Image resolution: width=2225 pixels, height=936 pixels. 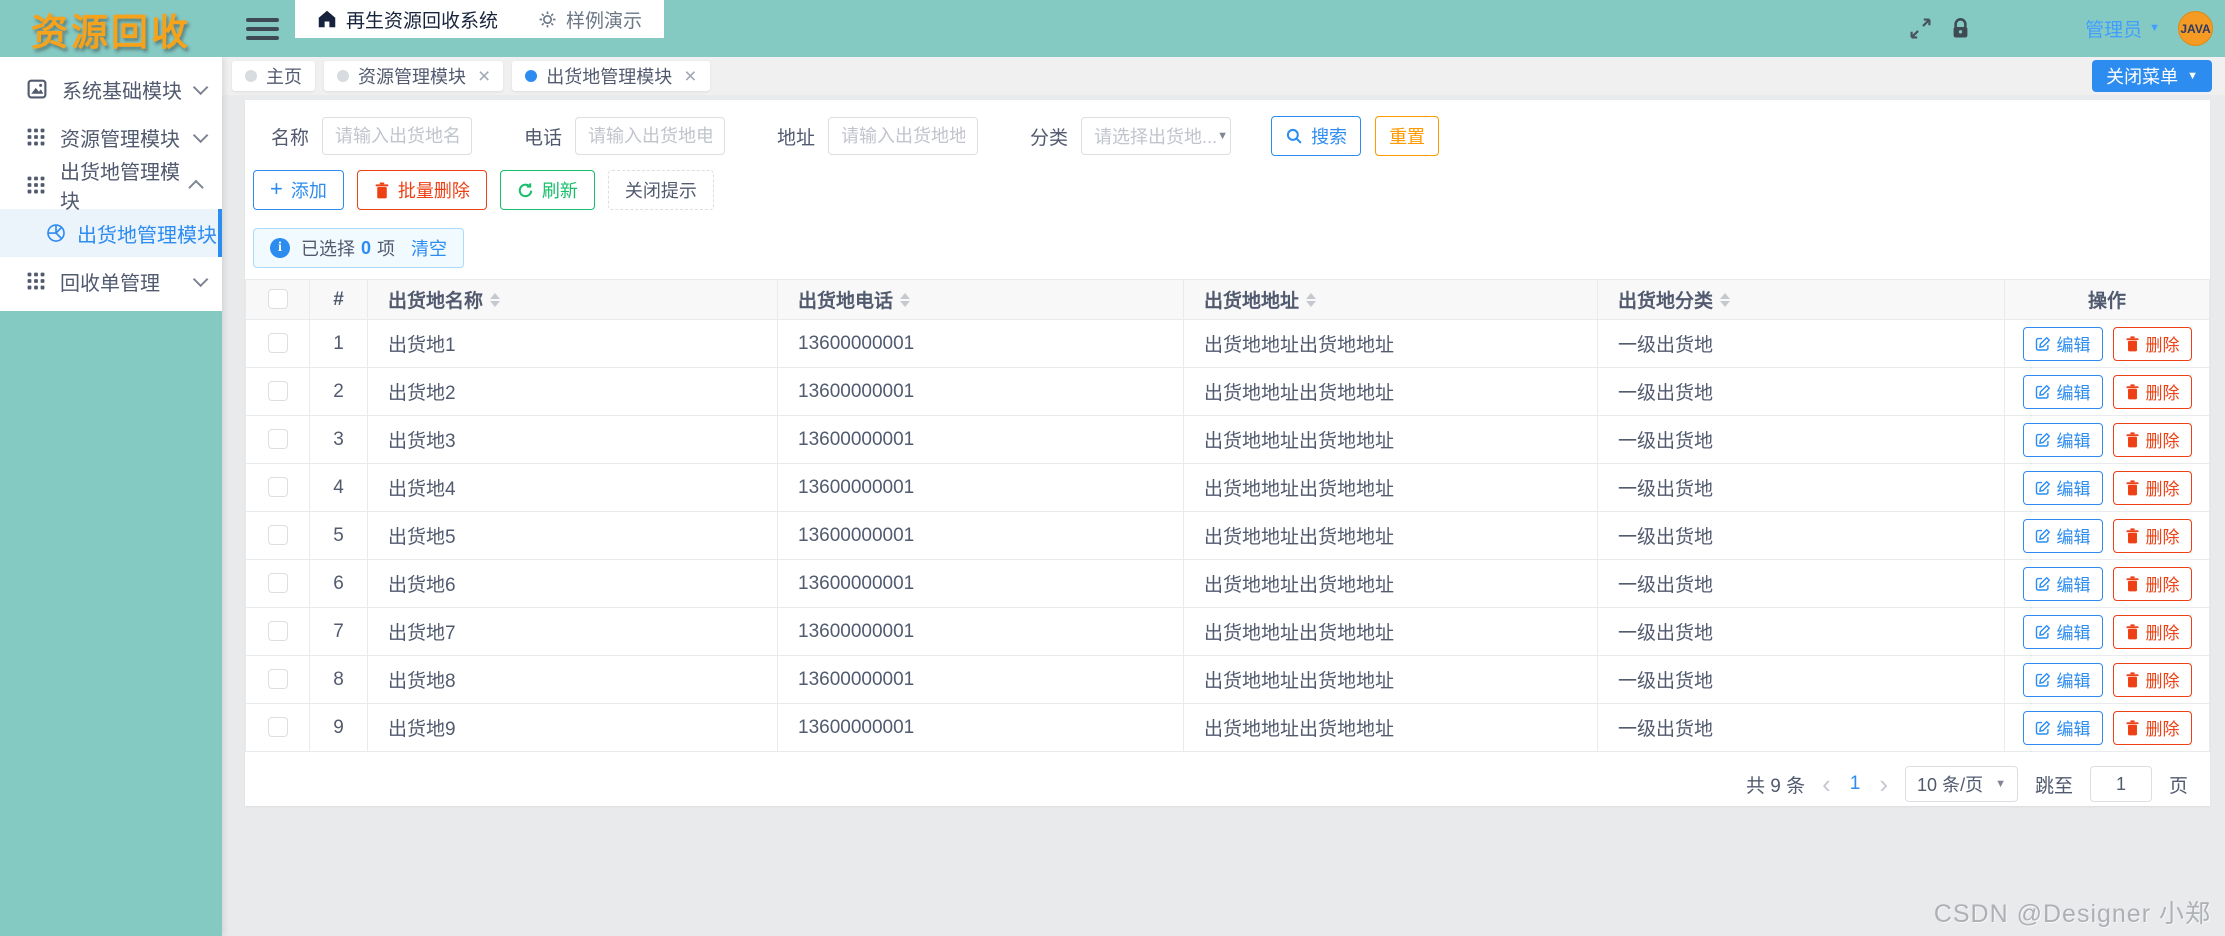 What do you see at coordinates (2122, 28) in the screenshot?
I see `user-dropdown: 管理员 ▼` at bounding box center [2122, 28].